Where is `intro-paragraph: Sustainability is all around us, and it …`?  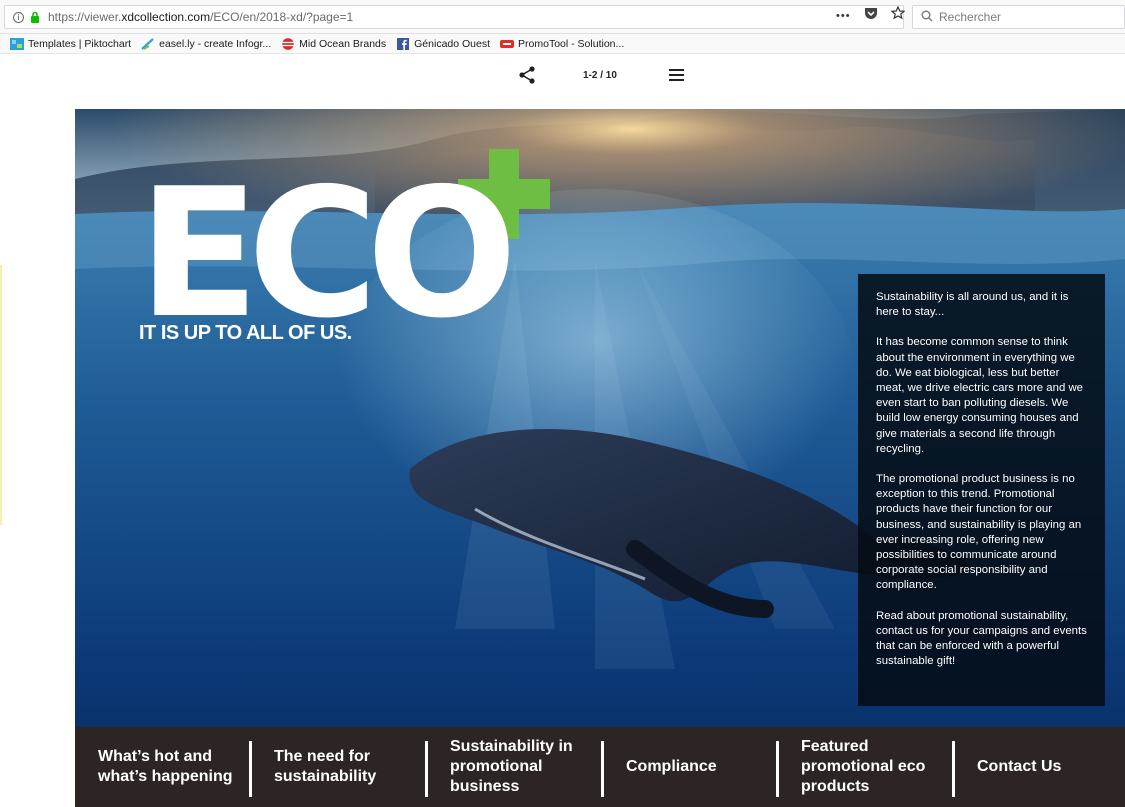 intro-paragraph: Sustainability is all around us, and it … is located at coordinates (972, 305).